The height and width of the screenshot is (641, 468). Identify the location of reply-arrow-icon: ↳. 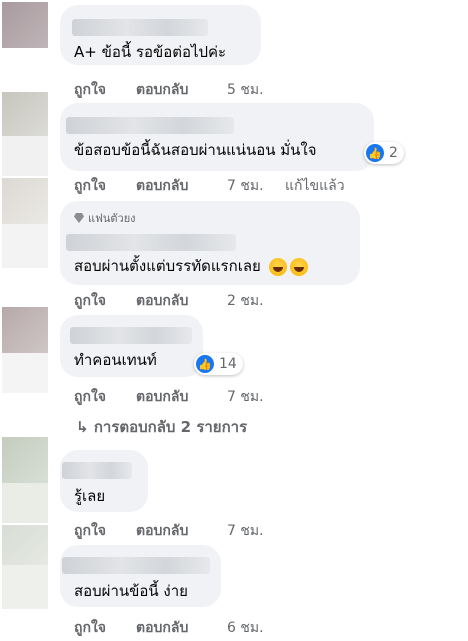
(82, 427).